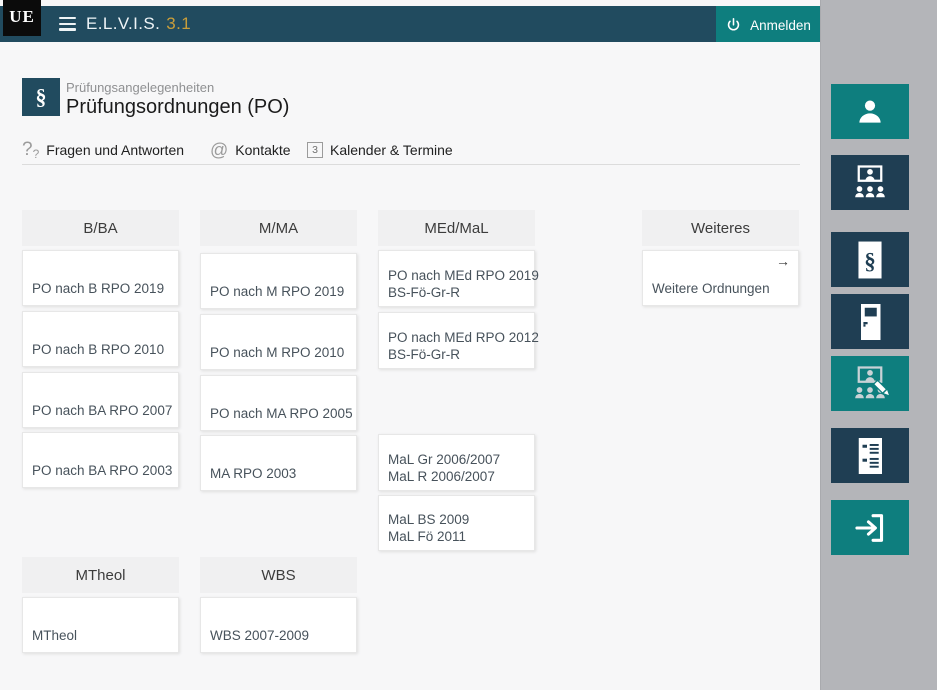 The height and width of the screenshot is (690, 937). Describe the element at coordinates (278, 228) in the screenshot. I see `column-header-m-ma: M/MA` at that location.